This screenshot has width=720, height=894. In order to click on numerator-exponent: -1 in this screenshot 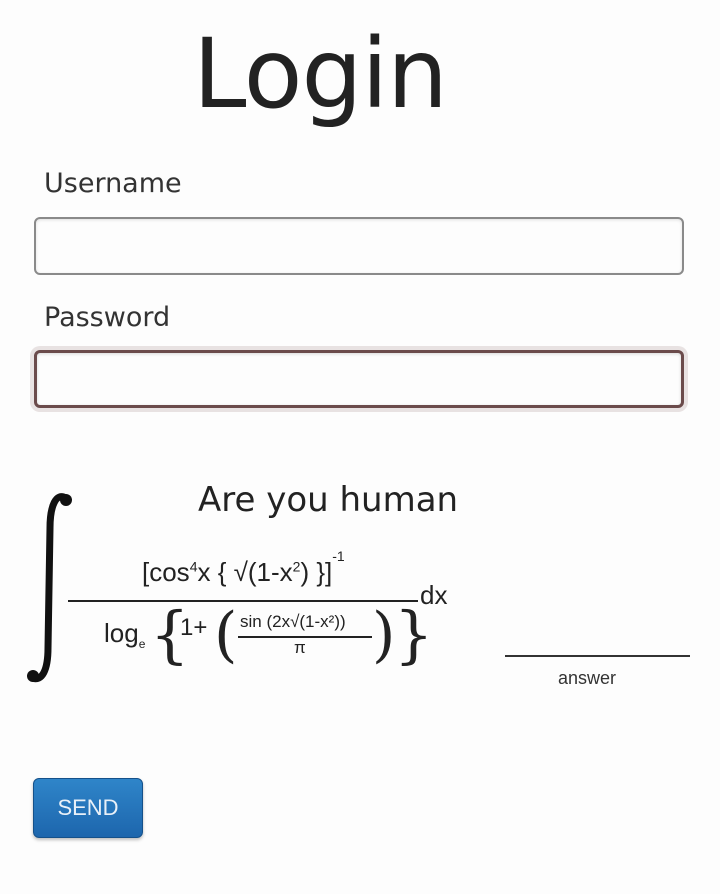, I will do `click(338, 556)`.